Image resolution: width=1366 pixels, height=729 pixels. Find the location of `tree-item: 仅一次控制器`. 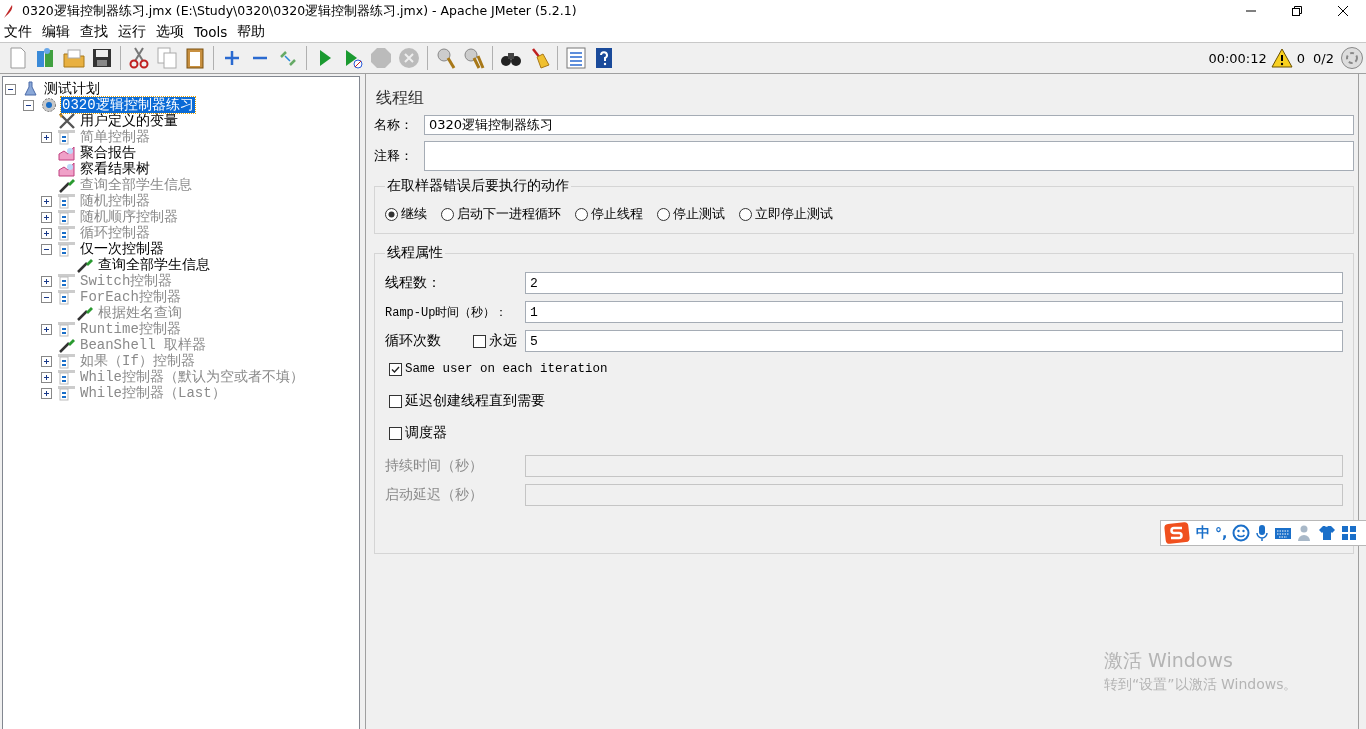

tree-item: 仅一次控制器 is located at coordinates (122, 249).